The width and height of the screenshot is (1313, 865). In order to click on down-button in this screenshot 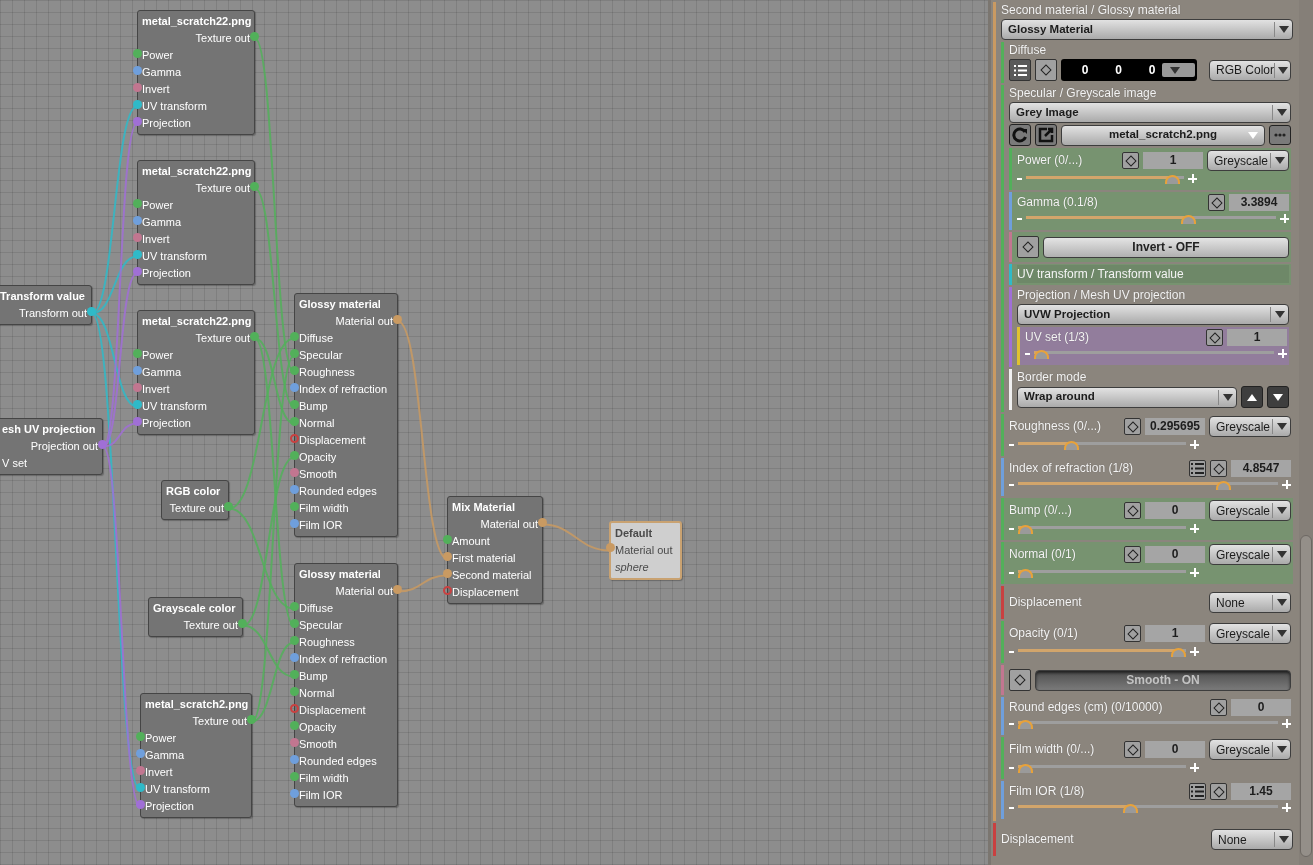, I will do `click(1278, 397)`.